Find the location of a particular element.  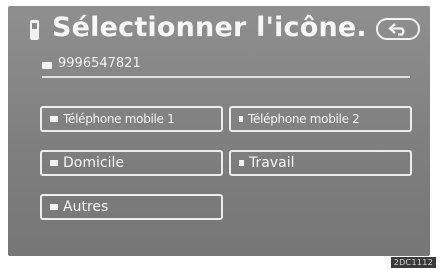

work-button: Travail is located at coordinates (320, 163).